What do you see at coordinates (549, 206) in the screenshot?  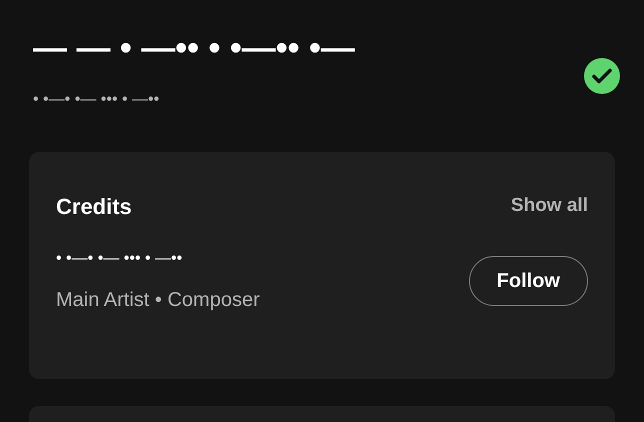 I see `show-all-link: Show all` at bounding box center [549, 206].